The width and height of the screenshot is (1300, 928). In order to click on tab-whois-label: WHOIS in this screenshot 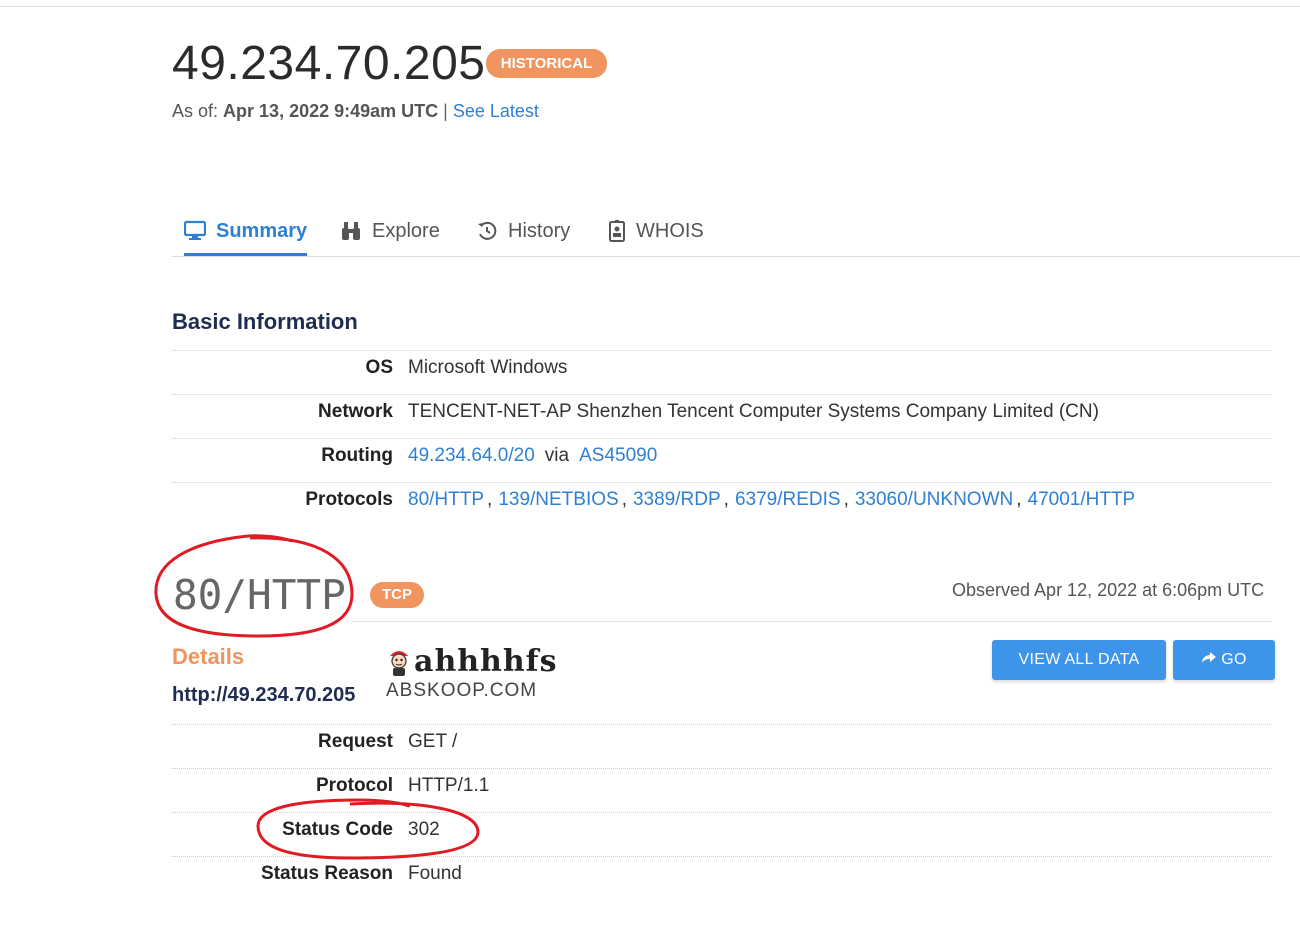, I will do `click(670, 231)`.